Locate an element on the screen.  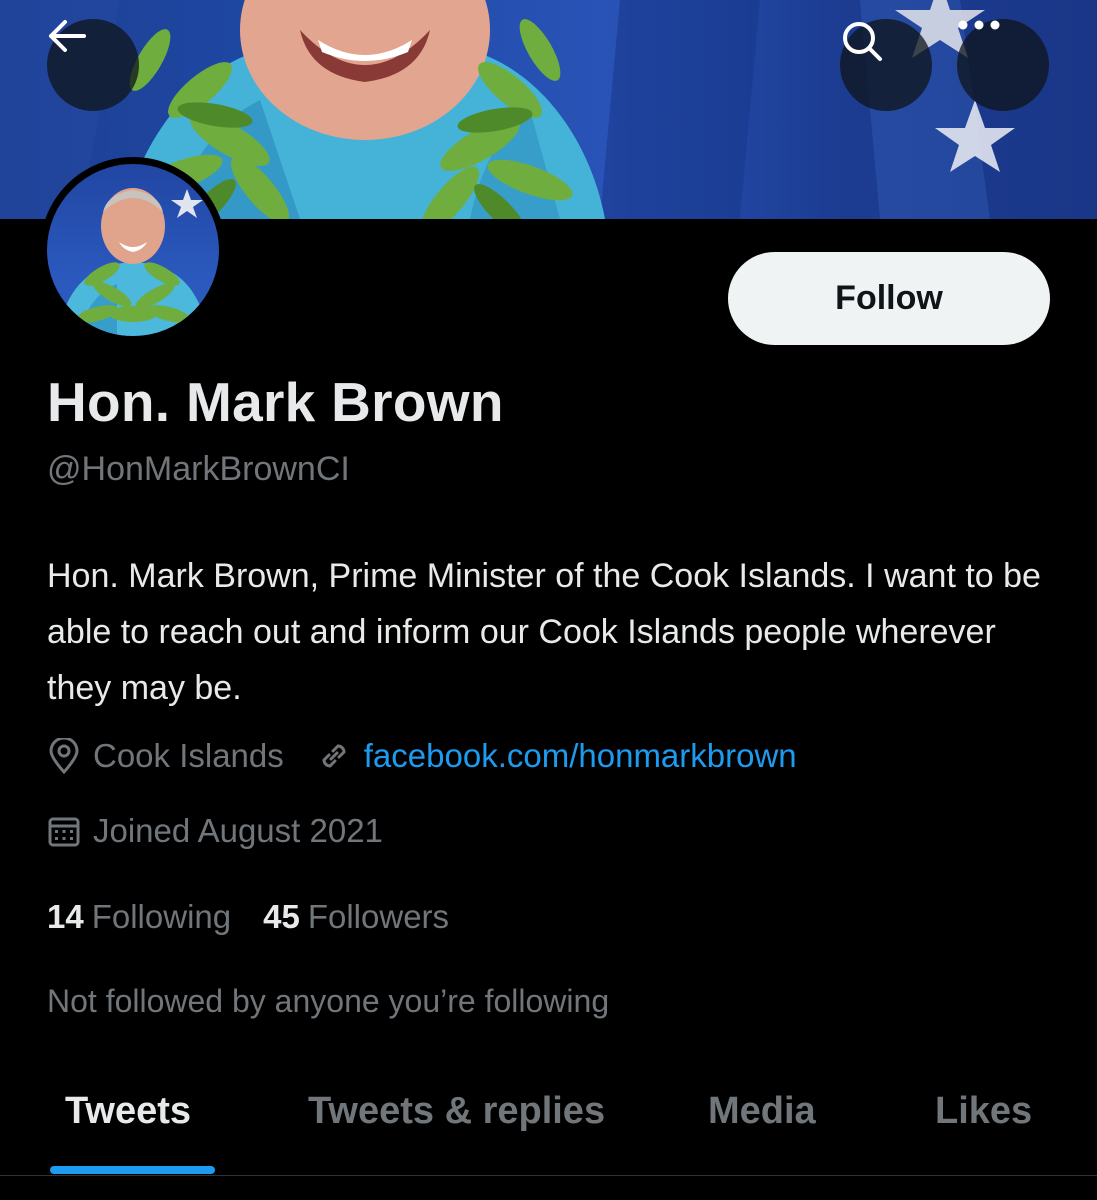
profile-website-link: facebook.com/honmarkbrown is located at coordinates (580, 756).